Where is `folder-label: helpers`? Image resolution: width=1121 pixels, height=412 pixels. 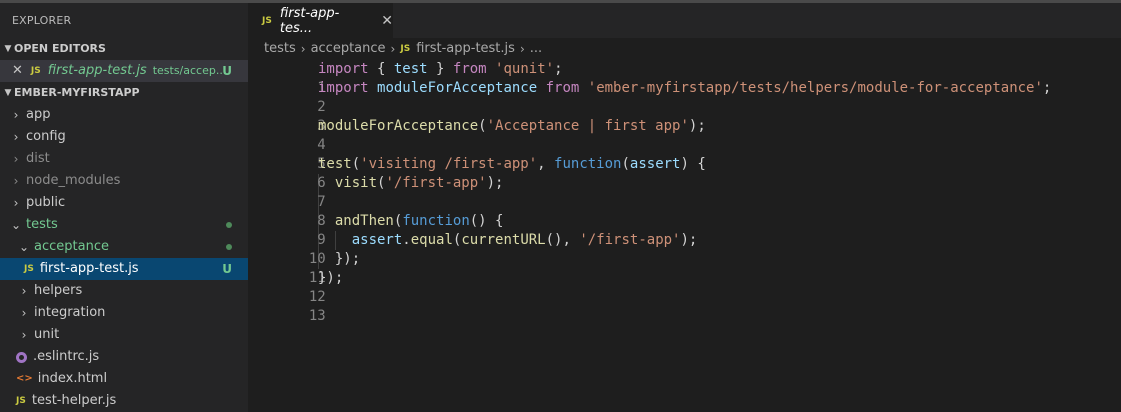 folder-label: helpers is located at coordinates (58, 290).